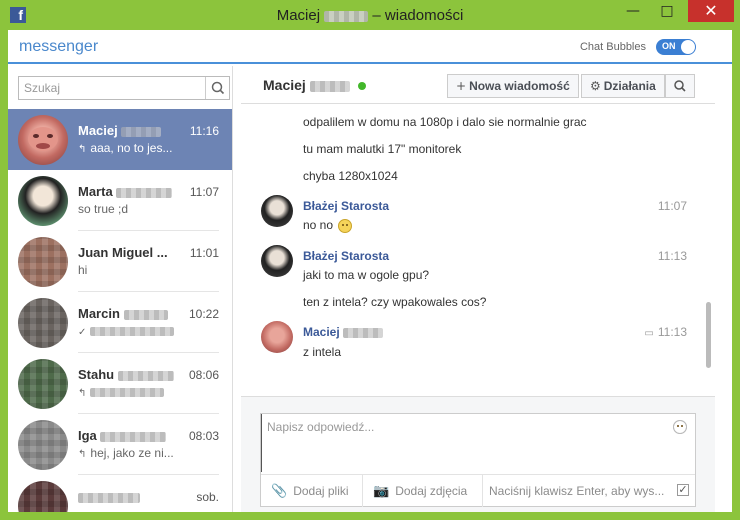 Image resolution: width=740 pixels, height=520 pixels. I want to click on conversation-time: sob., so click(207, 497).